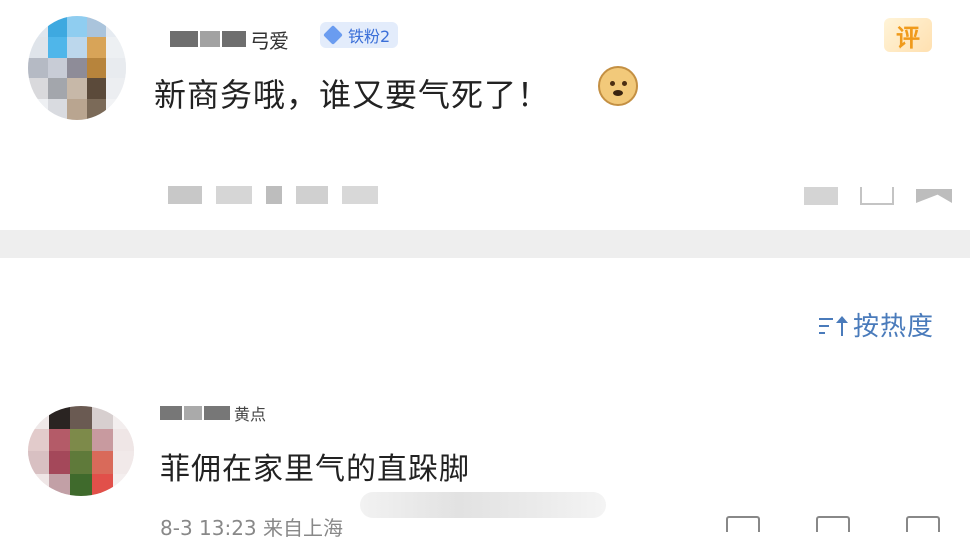 This screenshot has width=970, height=541. I want to click on comment-tag-icon: 评, so click(908, 35).